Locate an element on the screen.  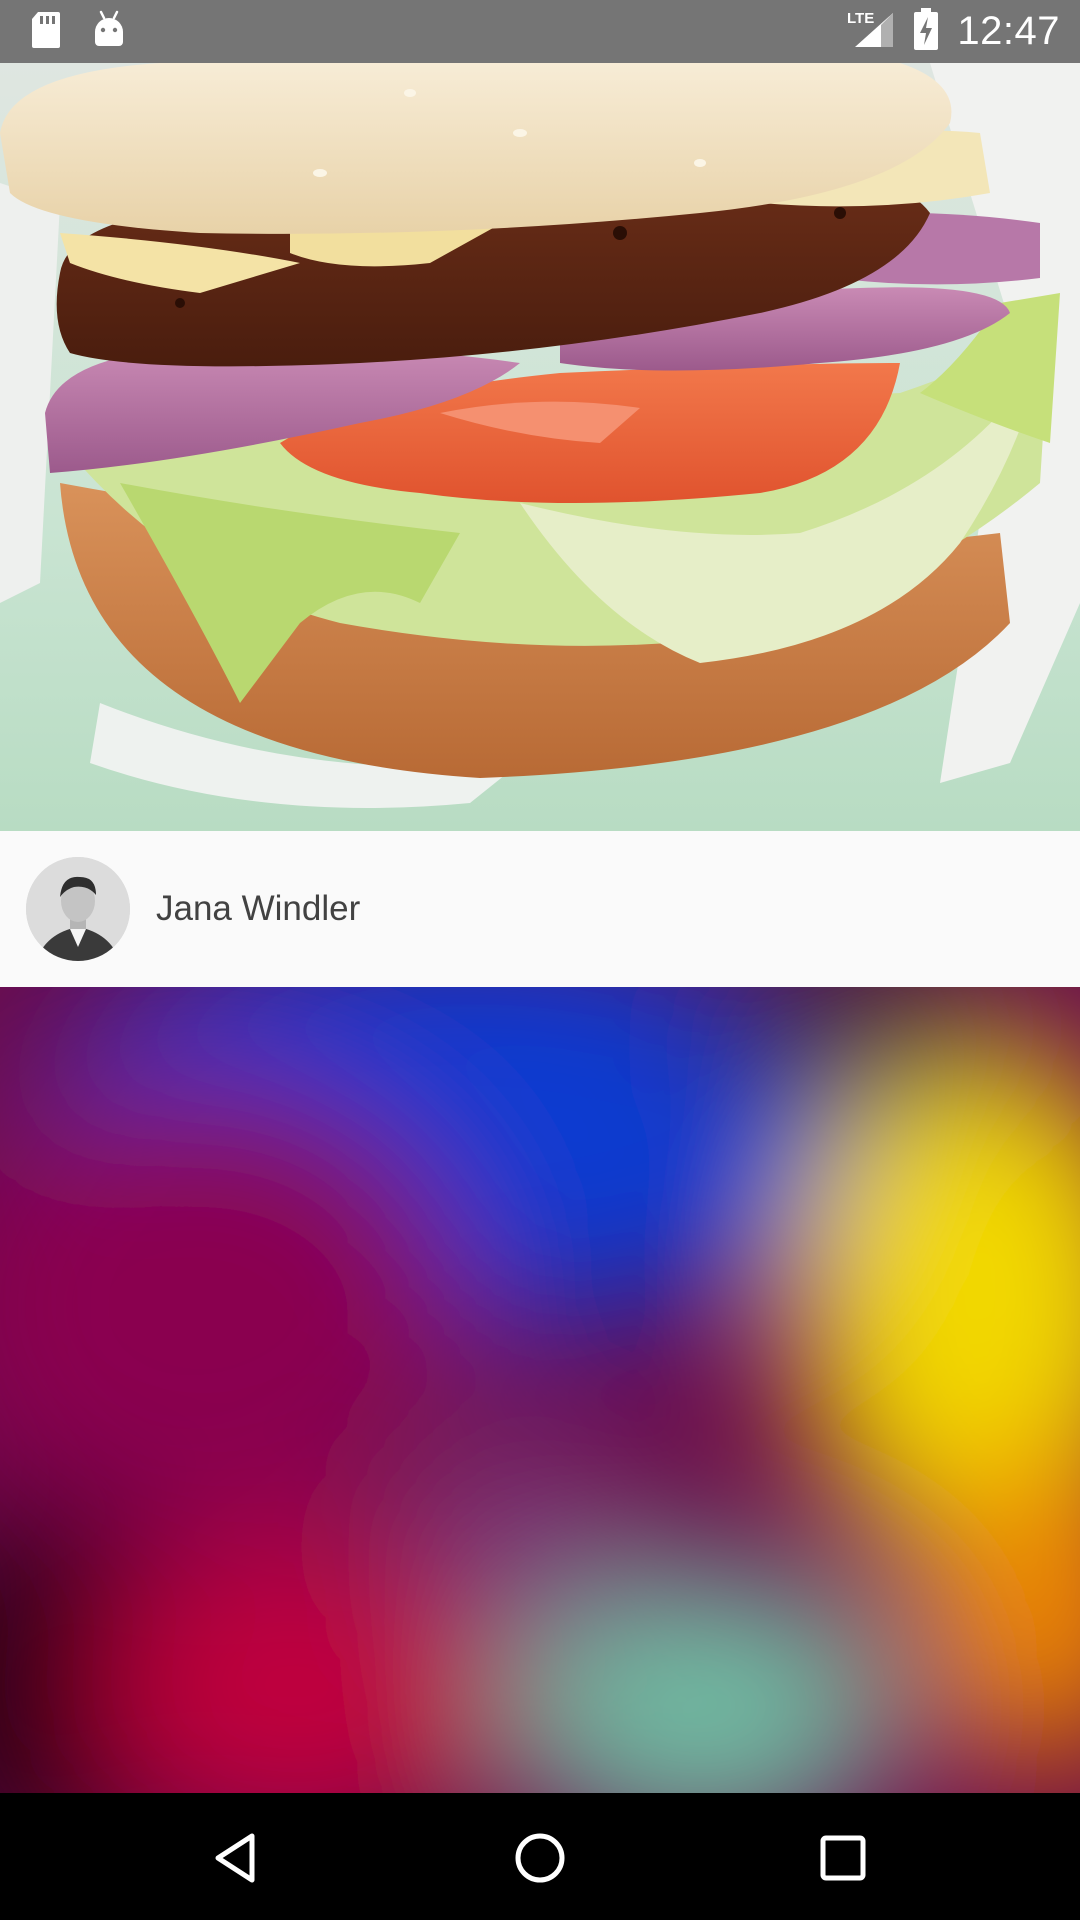
status-time: 12:47 is located at coordinates (1008, 31).